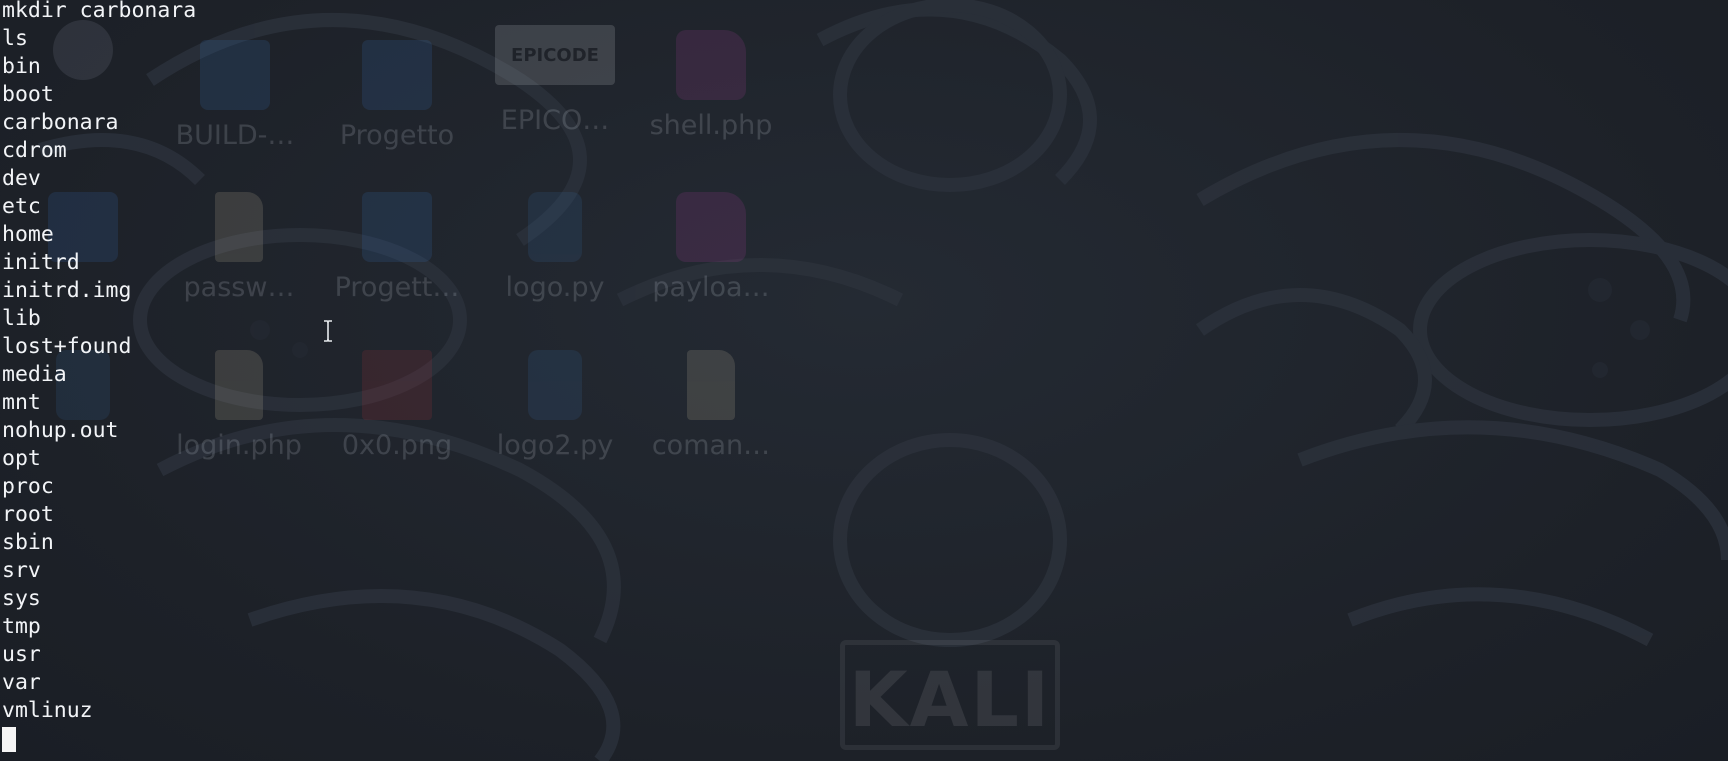 The image size is (1728, 761). What do you see at coordinates (21, 178) in the screenshot?
I see `terminal-line: dev` at bounding box center [21, 178].